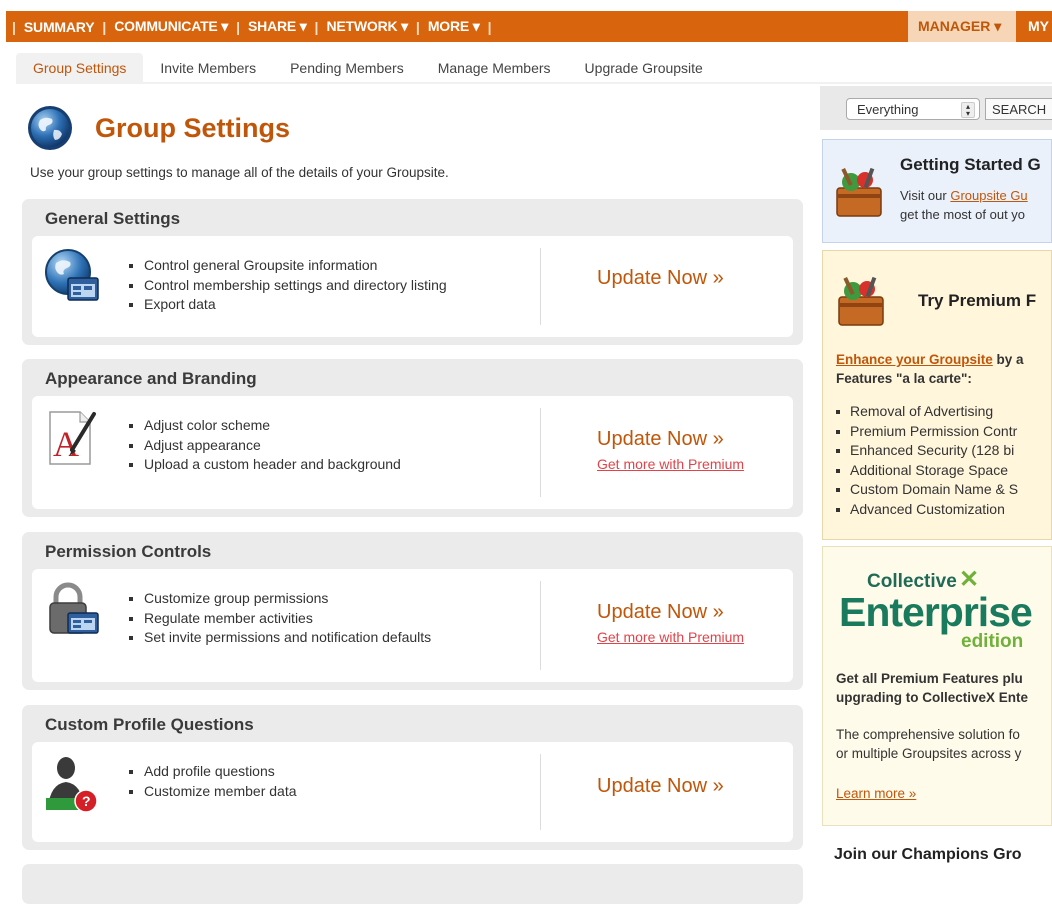  What do you see at coordinates (920, 451) in the screenshot?
I see `list-item: Enhanced Security (128 bi` at bounding box center [920, 451].